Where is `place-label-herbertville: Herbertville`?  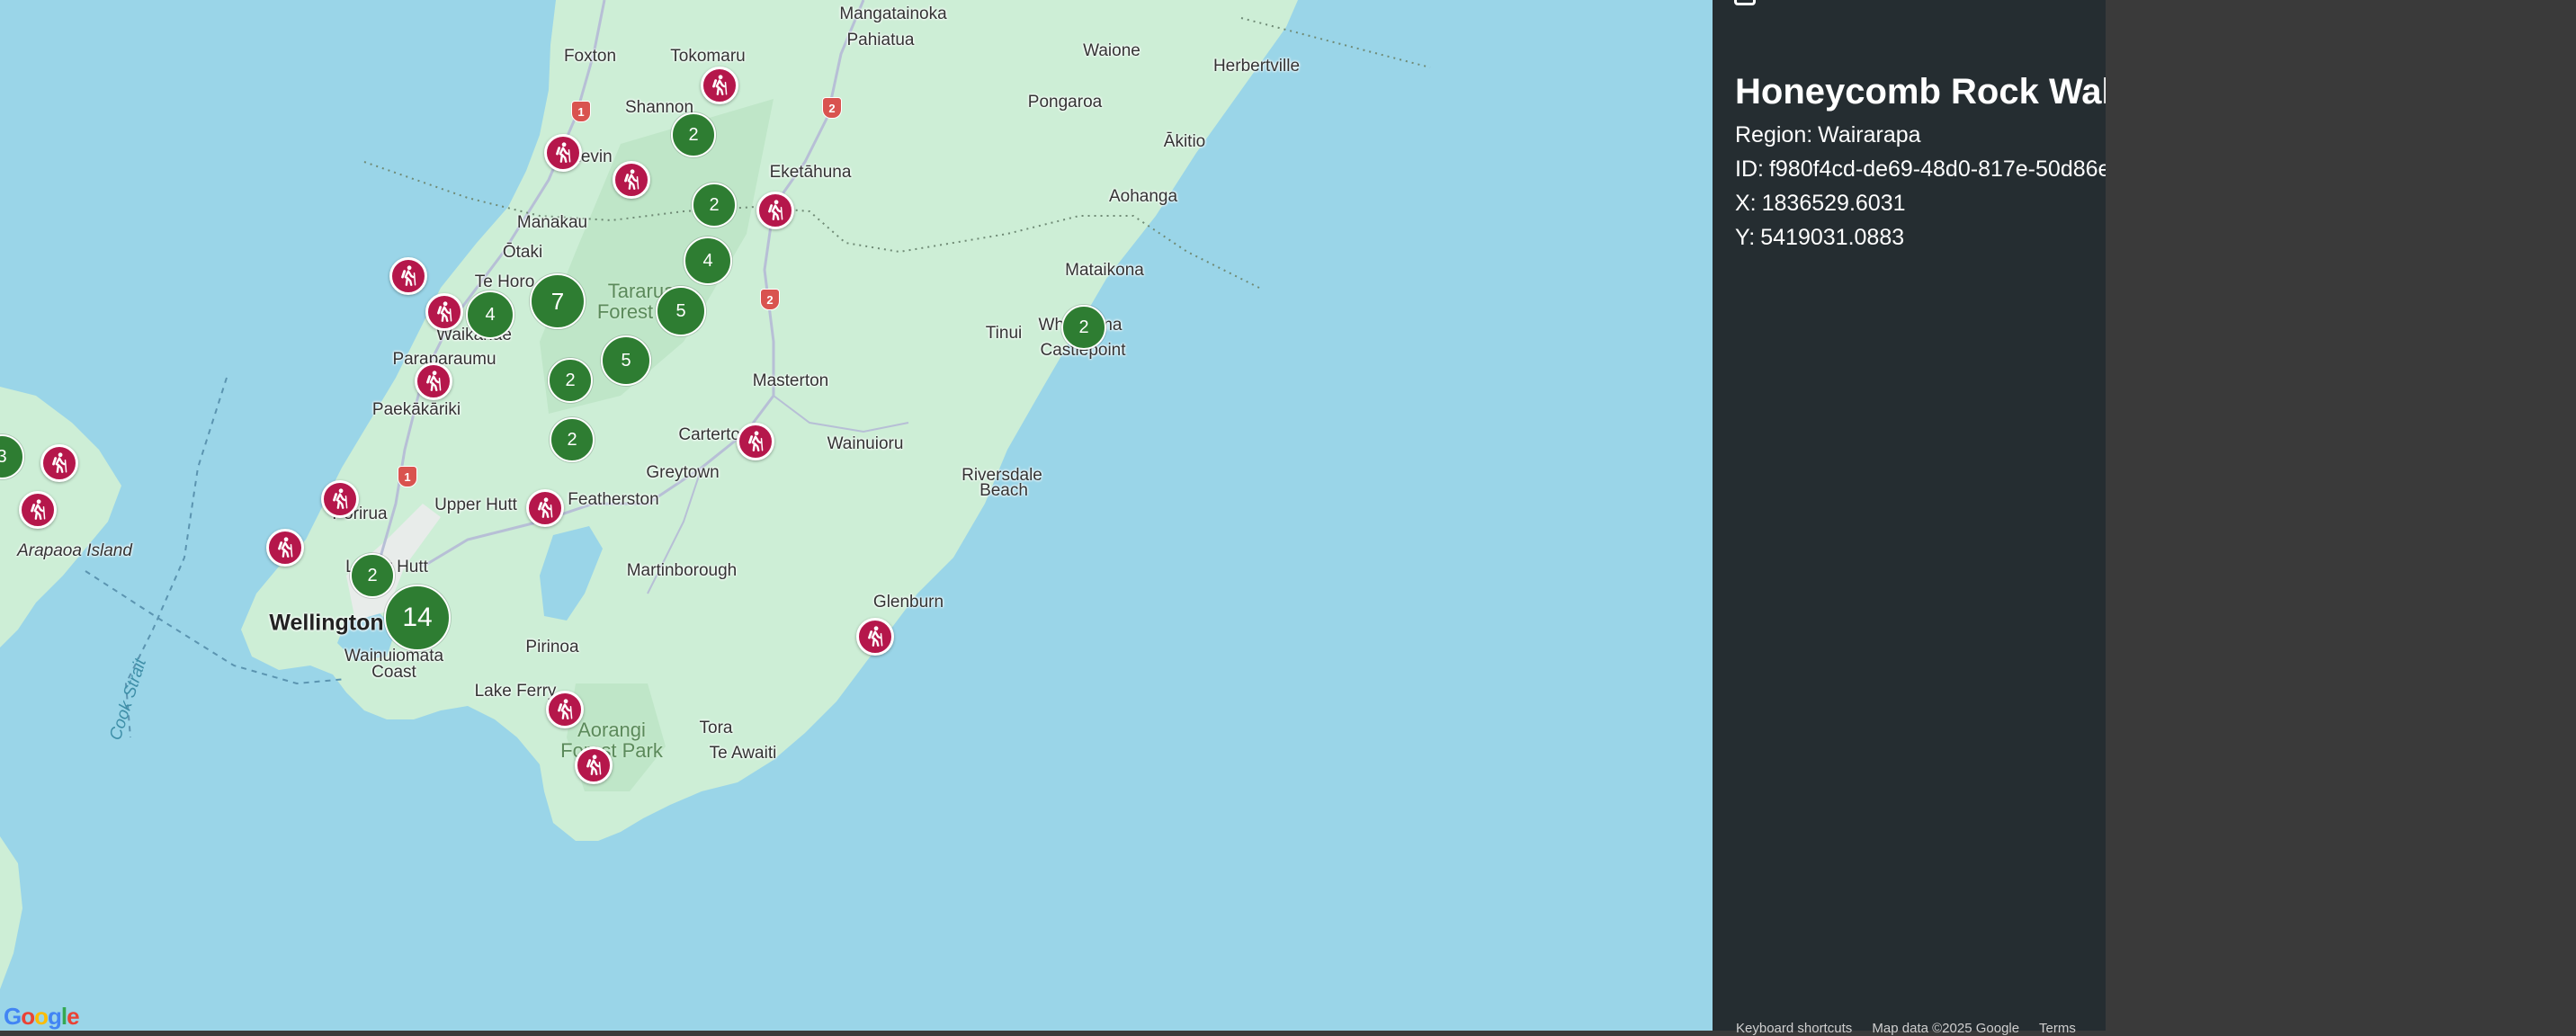 place-label-herbertville: Herbertville is located at coordinates (1256, 66).